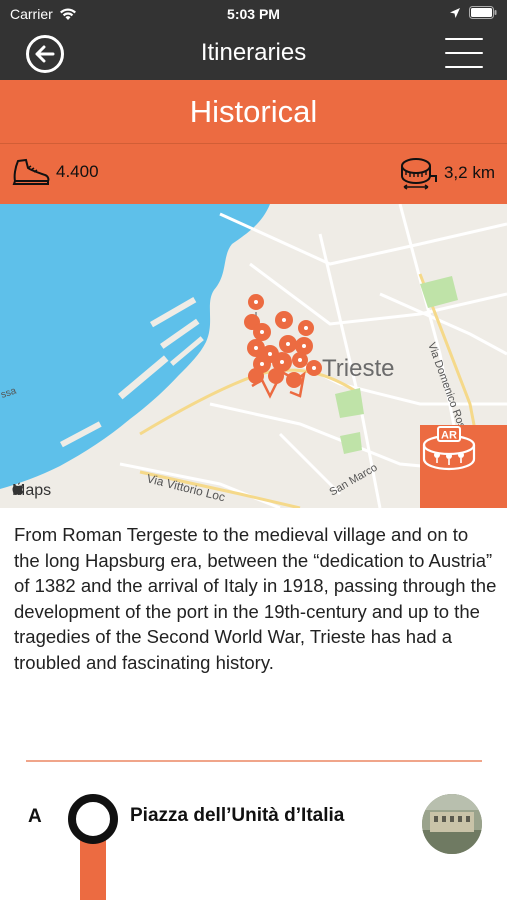 The width and height of the screenshot is (507, 900). I want to click on stop-thumbnail, so click(452, 824).